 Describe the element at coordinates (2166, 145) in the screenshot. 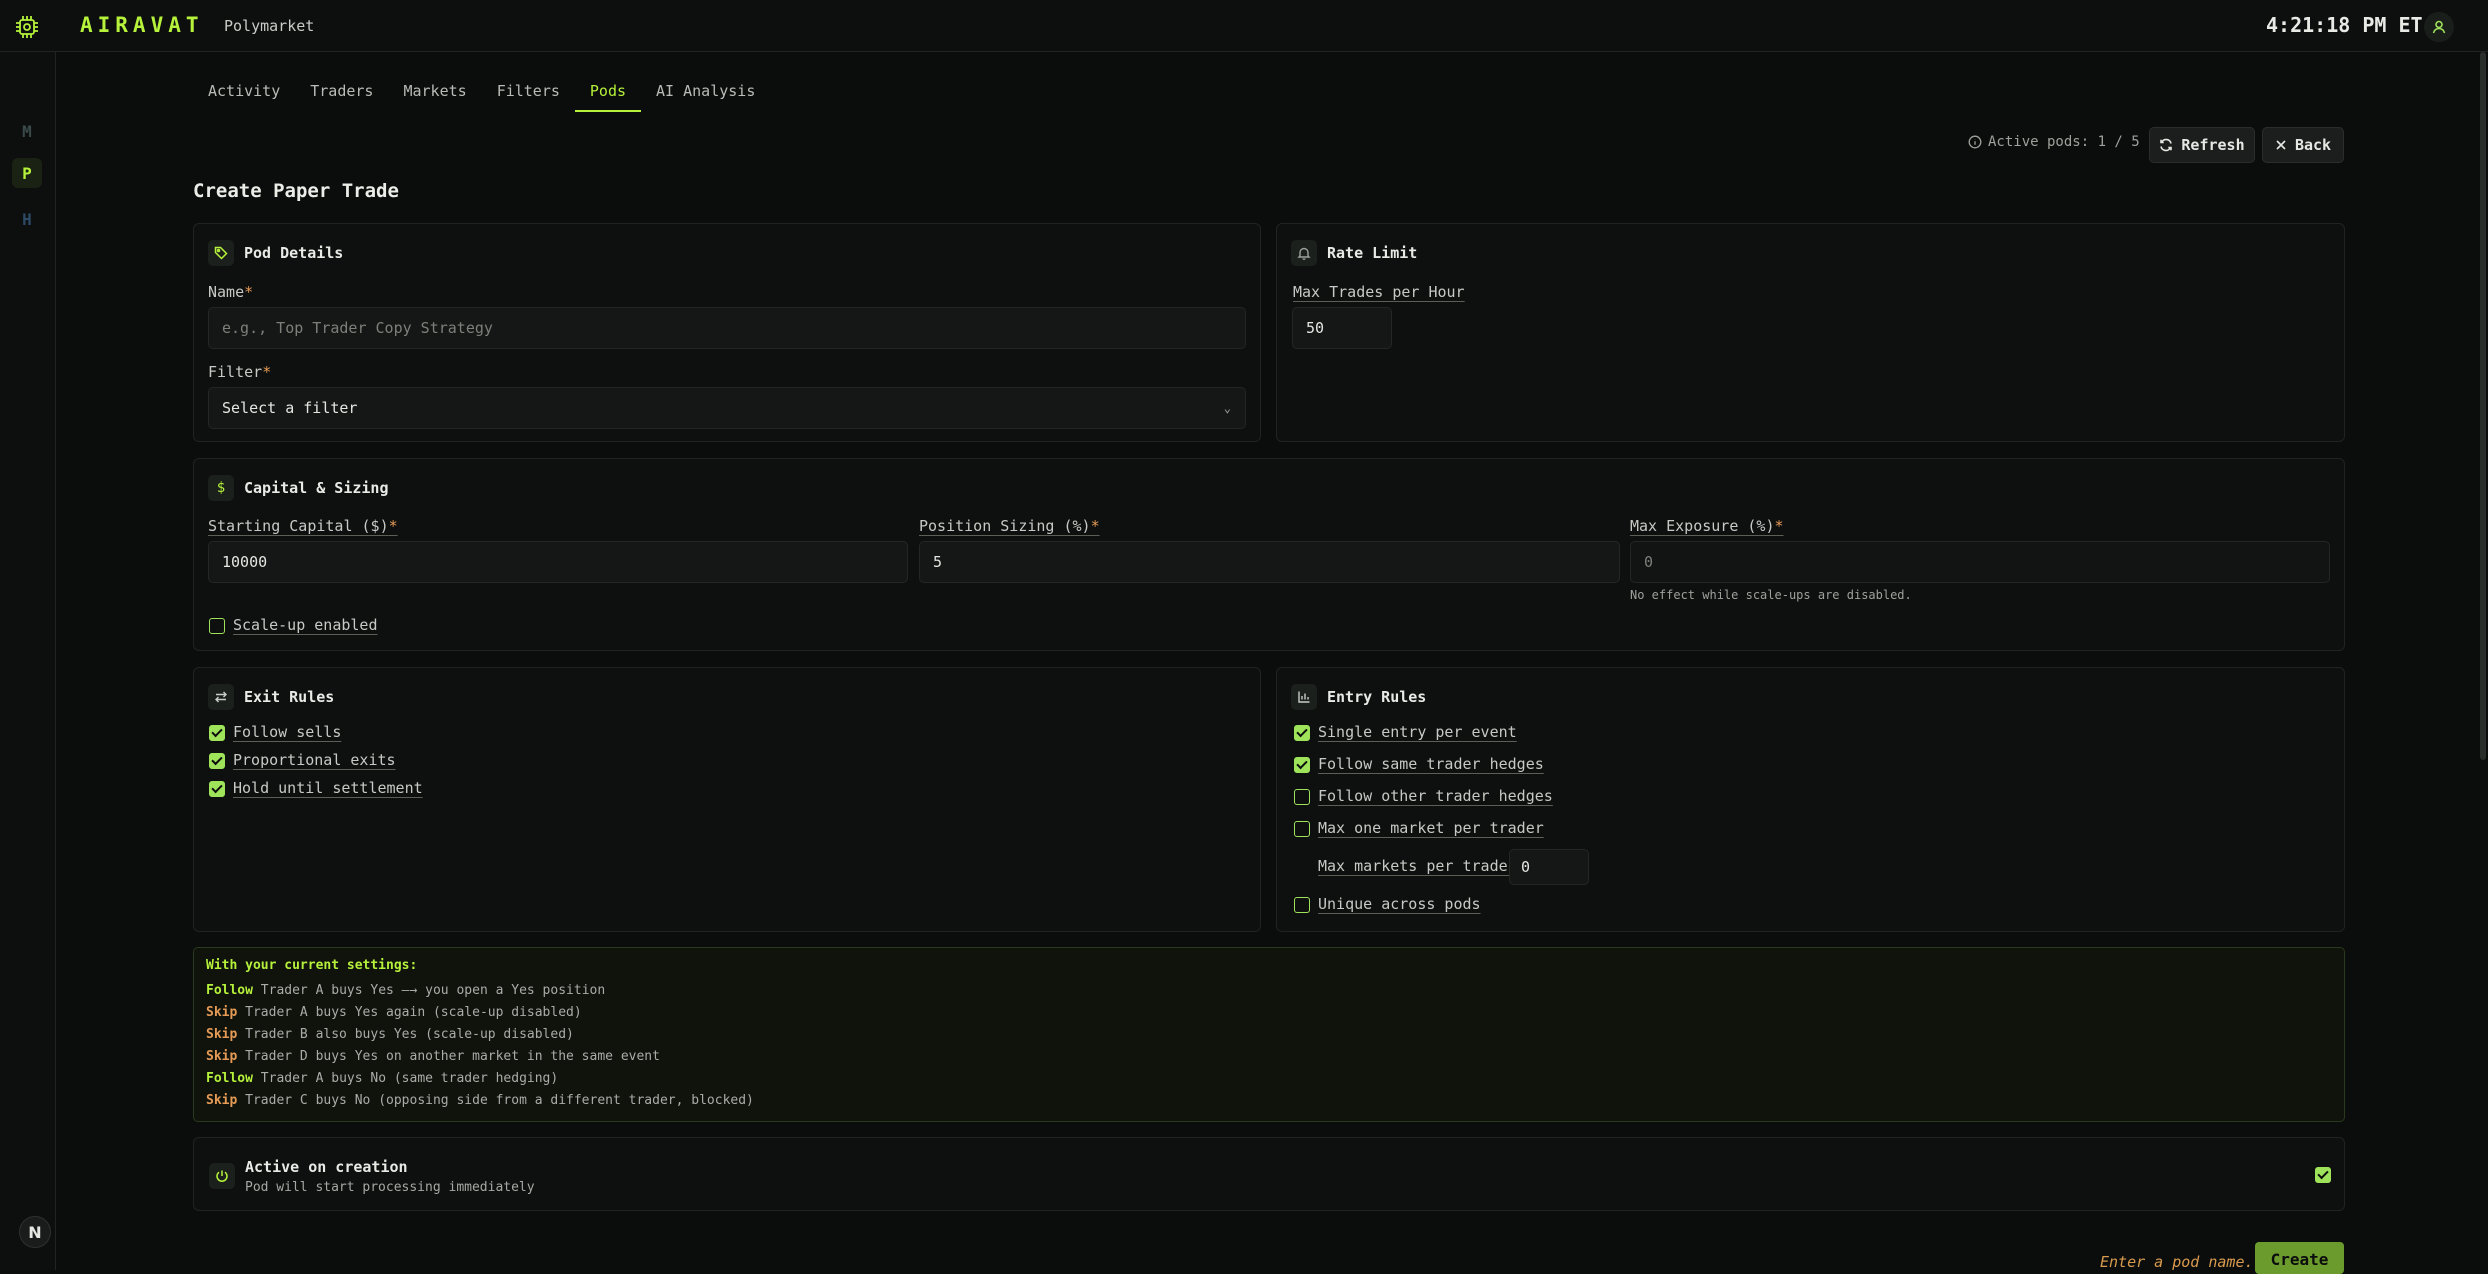

I see `refresh-icon` at that location.